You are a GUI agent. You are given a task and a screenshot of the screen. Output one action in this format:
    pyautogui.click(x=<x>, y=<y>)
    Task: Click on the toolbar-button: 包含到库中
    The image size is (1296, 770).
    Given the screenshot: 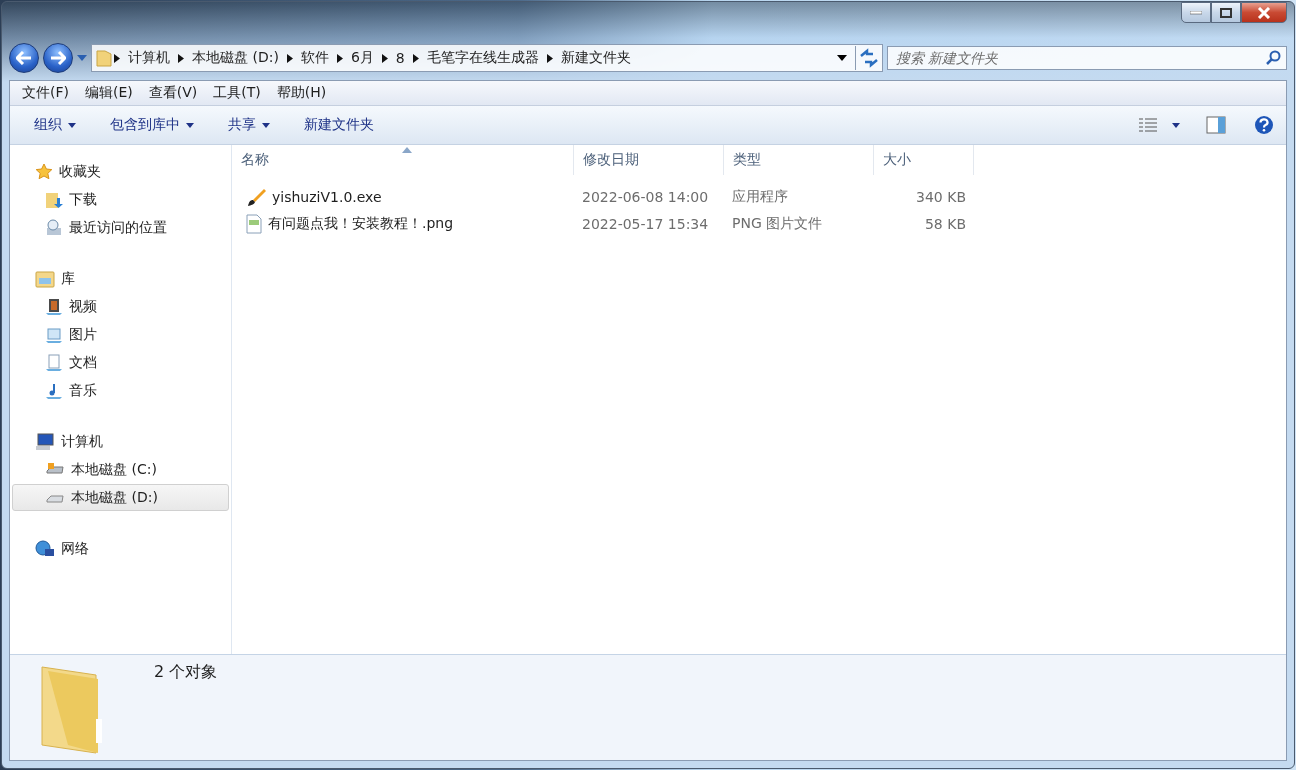 What is the action you would take?
    pyautogui.click(x=152, y=125)
    